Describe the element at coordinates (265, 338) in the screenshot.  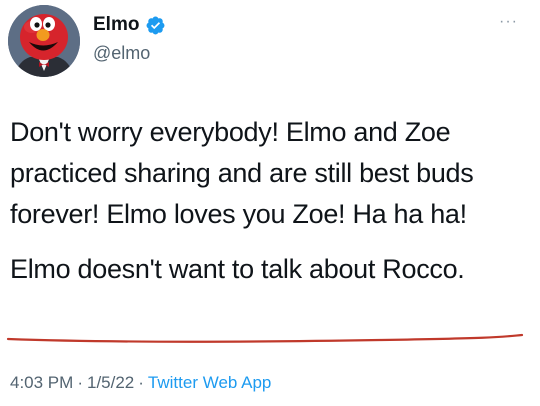
I see `red-underline-annotation` at that location.